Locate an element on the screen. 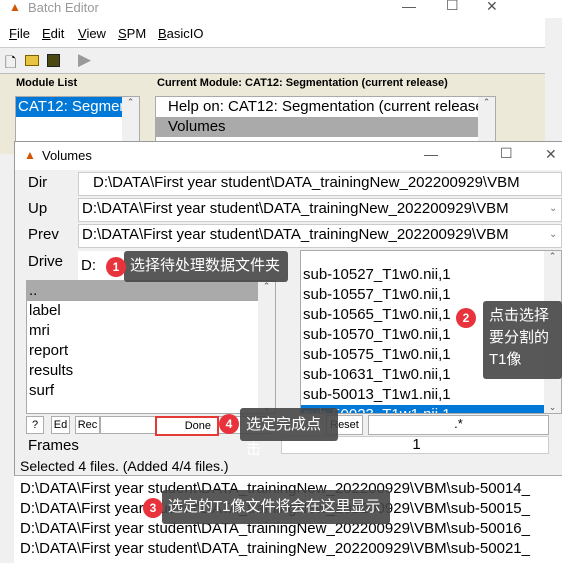  open-folder-icon is located at coordinates (32, 60).